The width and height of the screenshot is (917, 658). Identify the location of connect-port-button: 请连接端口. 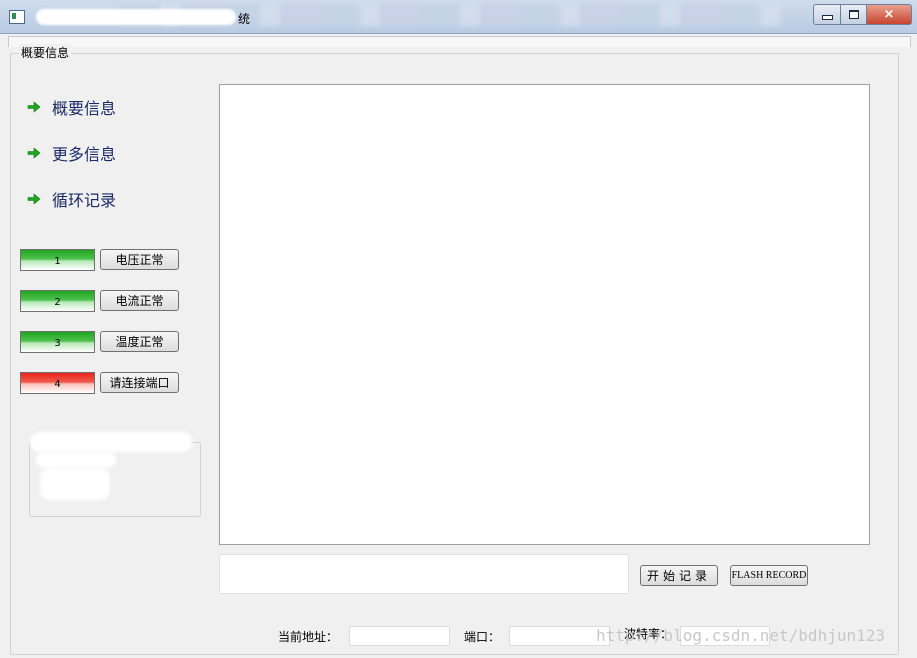
(139, 382).